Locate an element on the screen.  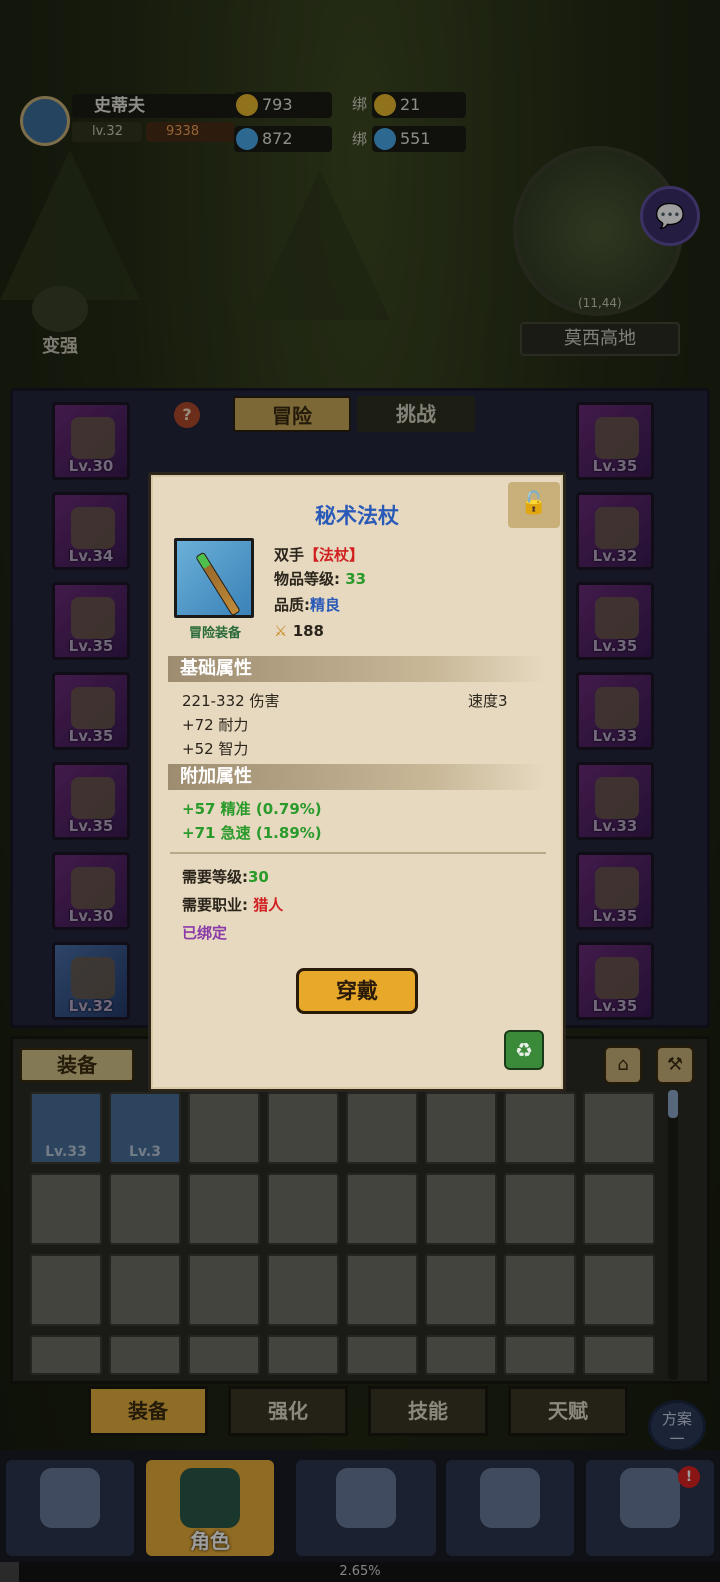
haste-stat: +71 急速 (1.89%) is located at coordinates (252, 833).